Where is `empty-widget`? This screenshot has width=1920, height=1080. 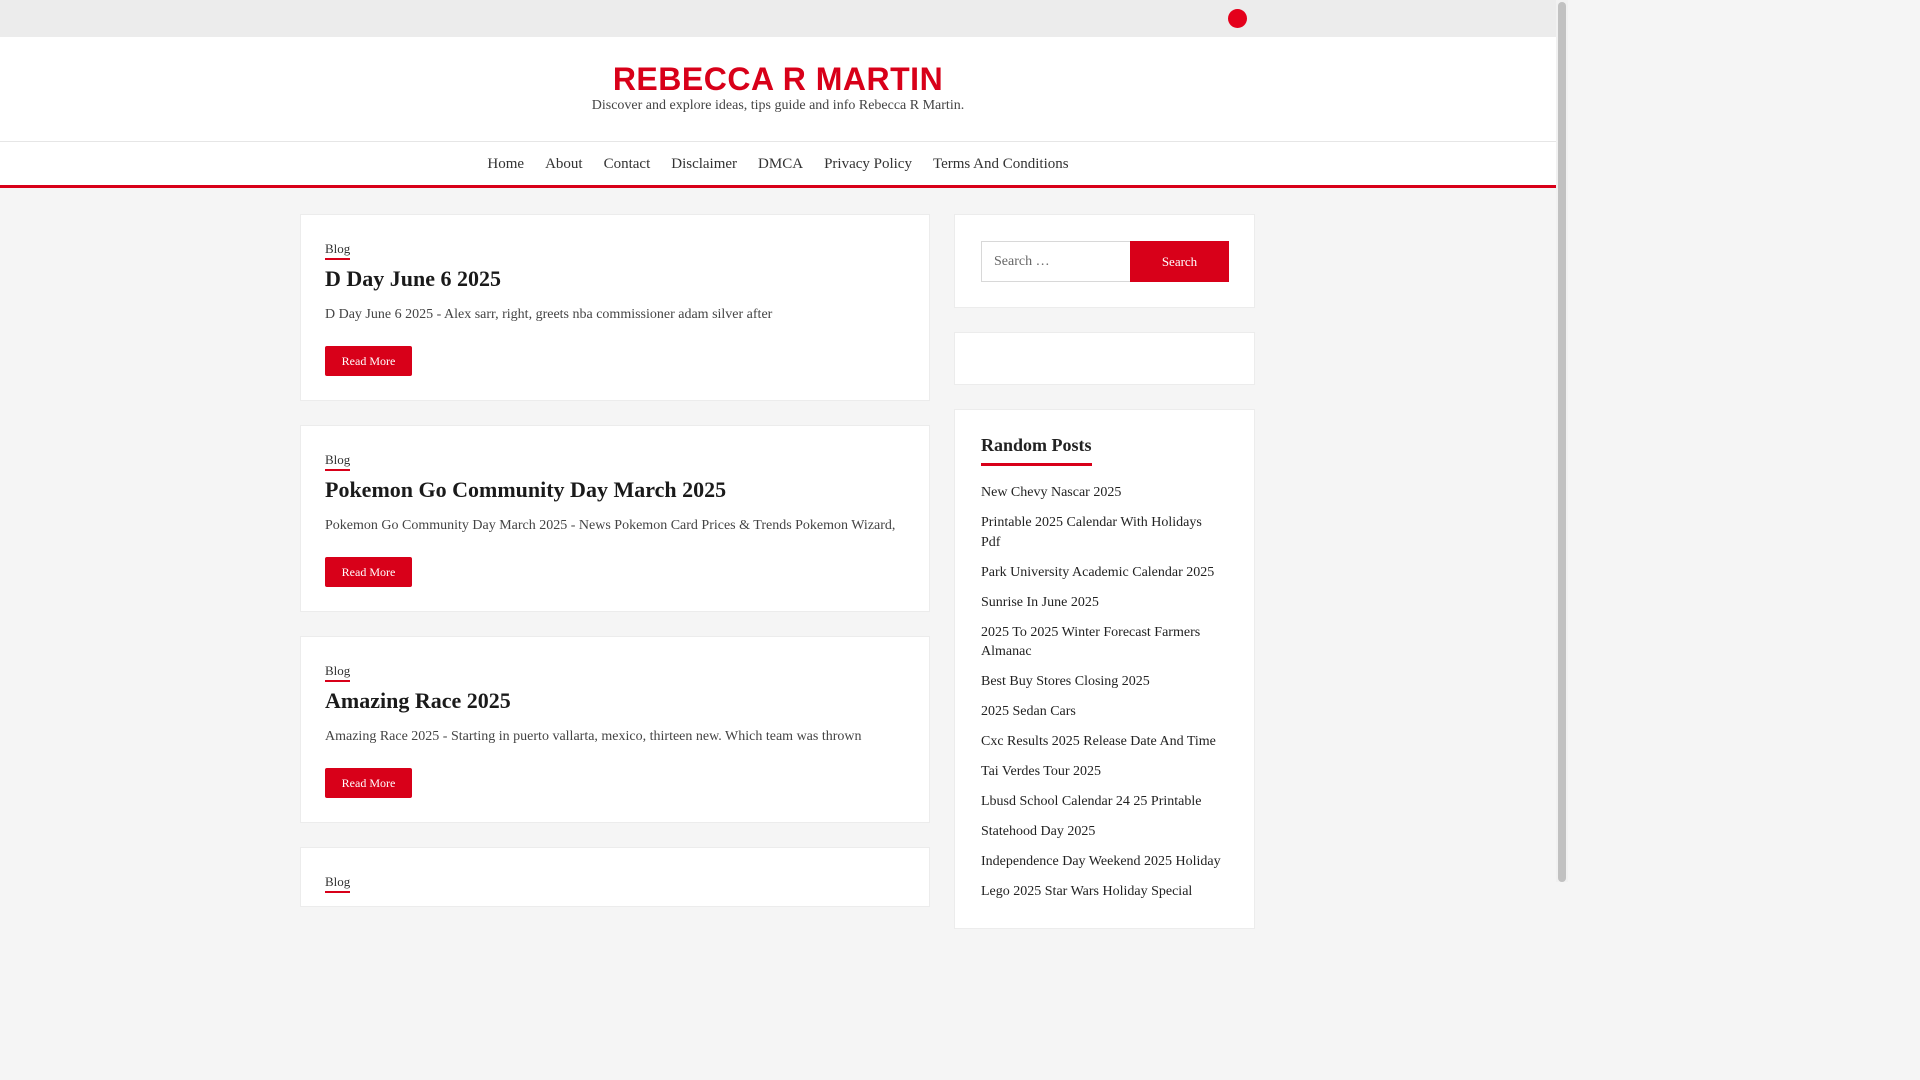
empty-widget is located at coordinates (1104, 358).